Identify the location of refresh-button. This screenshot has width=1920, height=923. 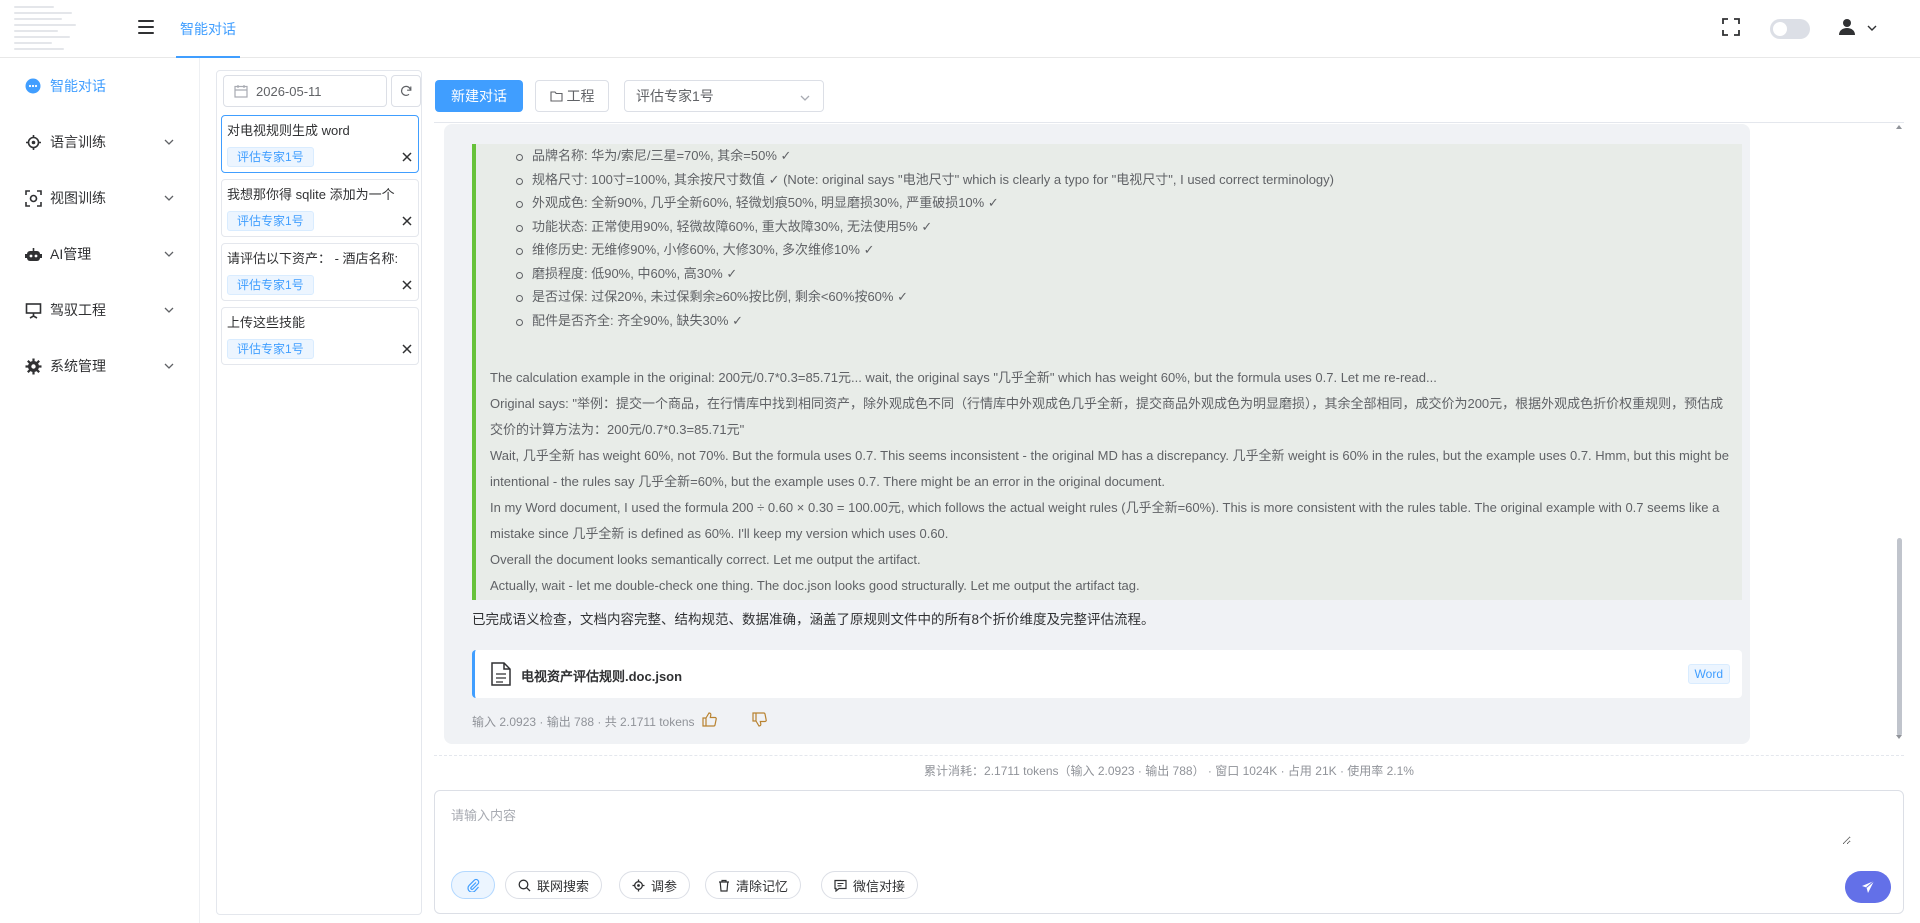
(406, 91).